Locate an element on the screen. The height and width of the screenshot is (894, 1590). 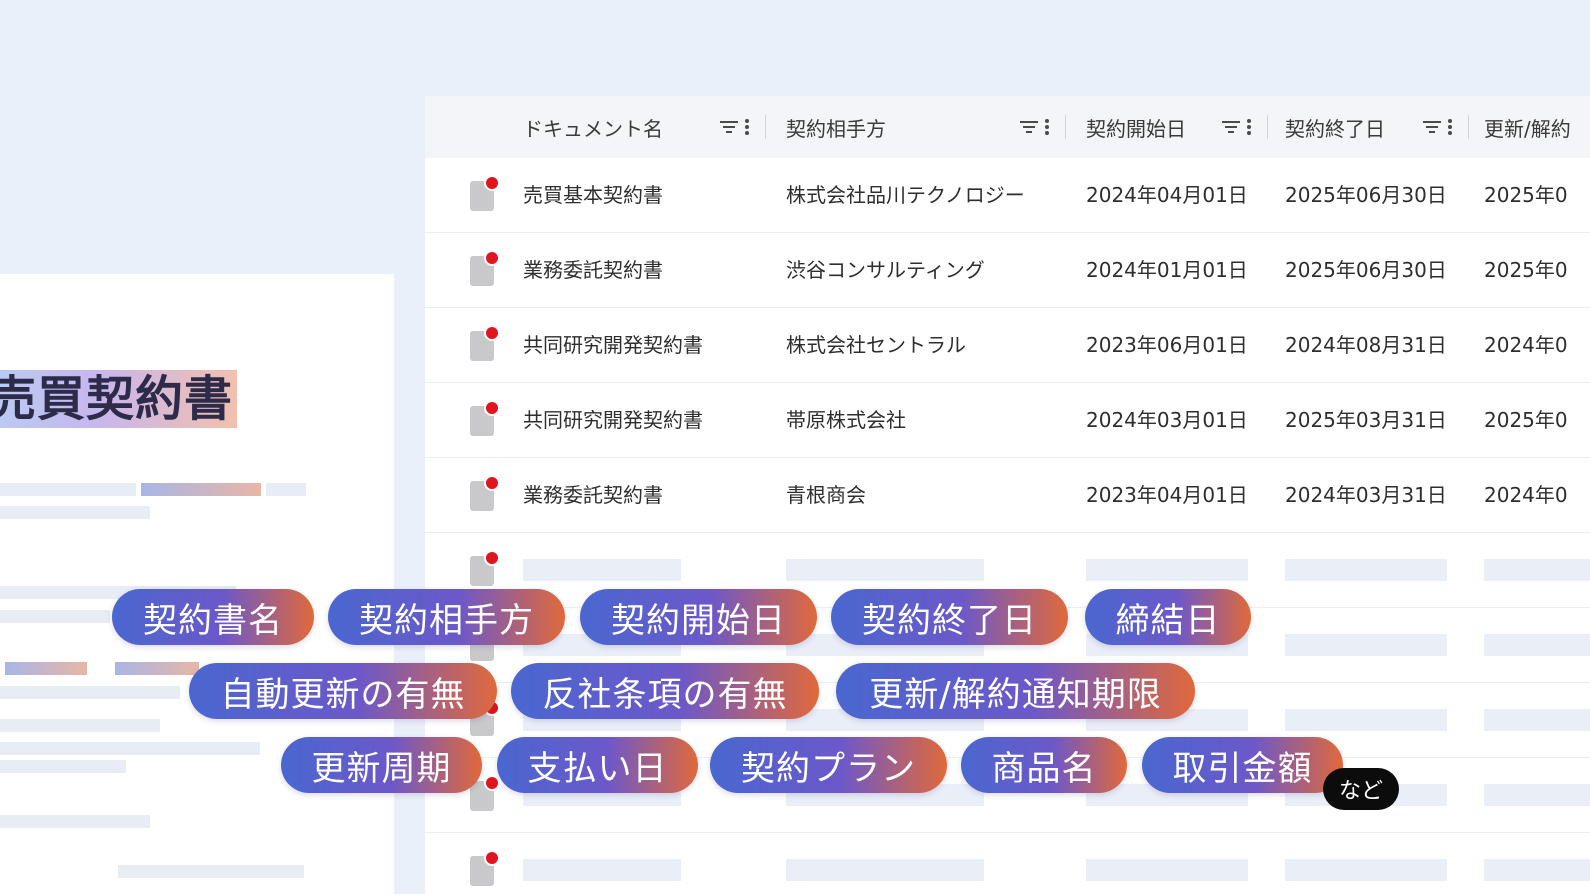
field-tag-start-date: 契約開始日 is located at coordinates (698, 617).